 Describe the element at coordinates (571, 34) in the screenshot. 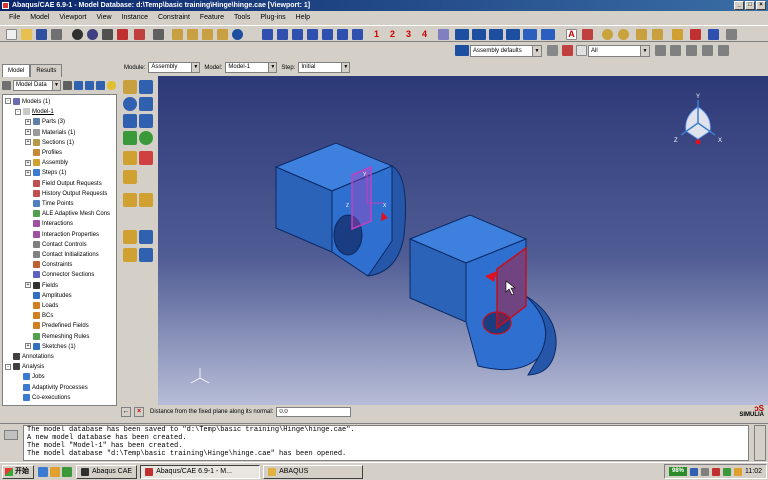

I see `text-annotation-icon: A` at that location.